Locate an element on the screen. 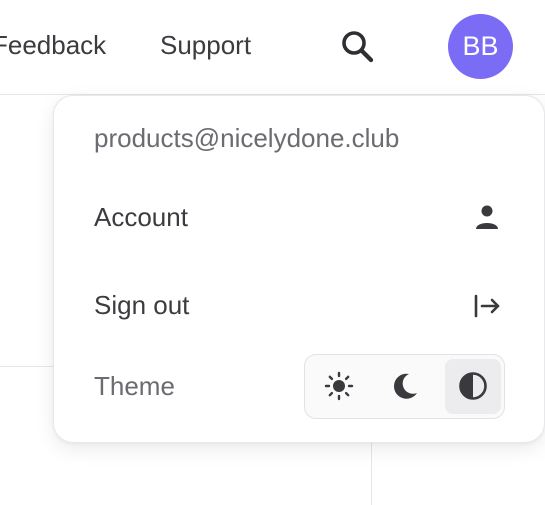 The image size is (545, 505). account-menu-item: Account is located at coordinates (299, 218).